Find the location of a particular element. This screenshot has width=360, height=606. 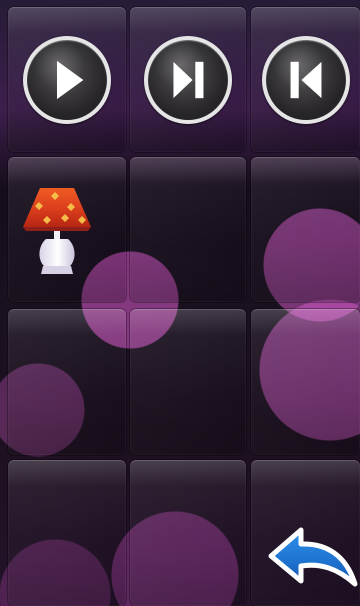

next-track-button is located at coordinates (188, 79).